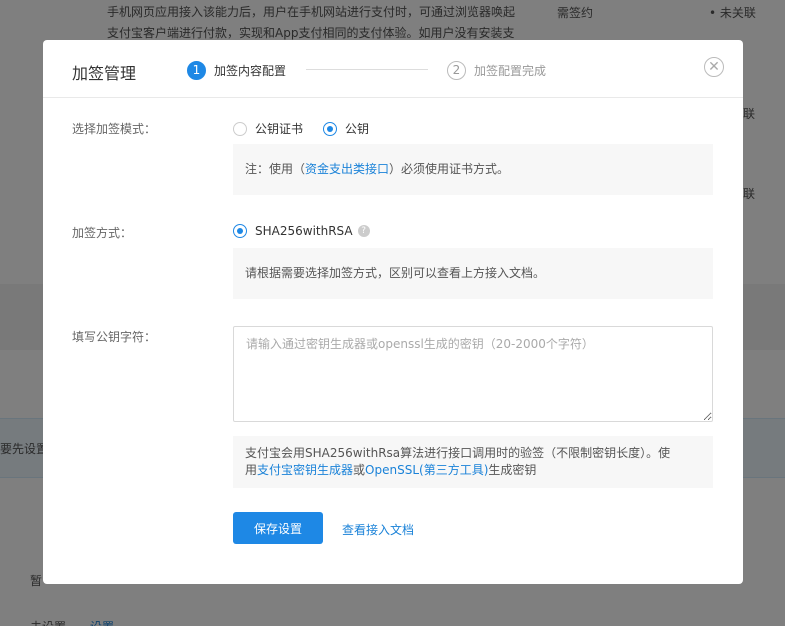  Describe the element at coordinates (426, 470) in the screenshot. I see `openssl-link: OpenSSL(第三方工具)` at that location.